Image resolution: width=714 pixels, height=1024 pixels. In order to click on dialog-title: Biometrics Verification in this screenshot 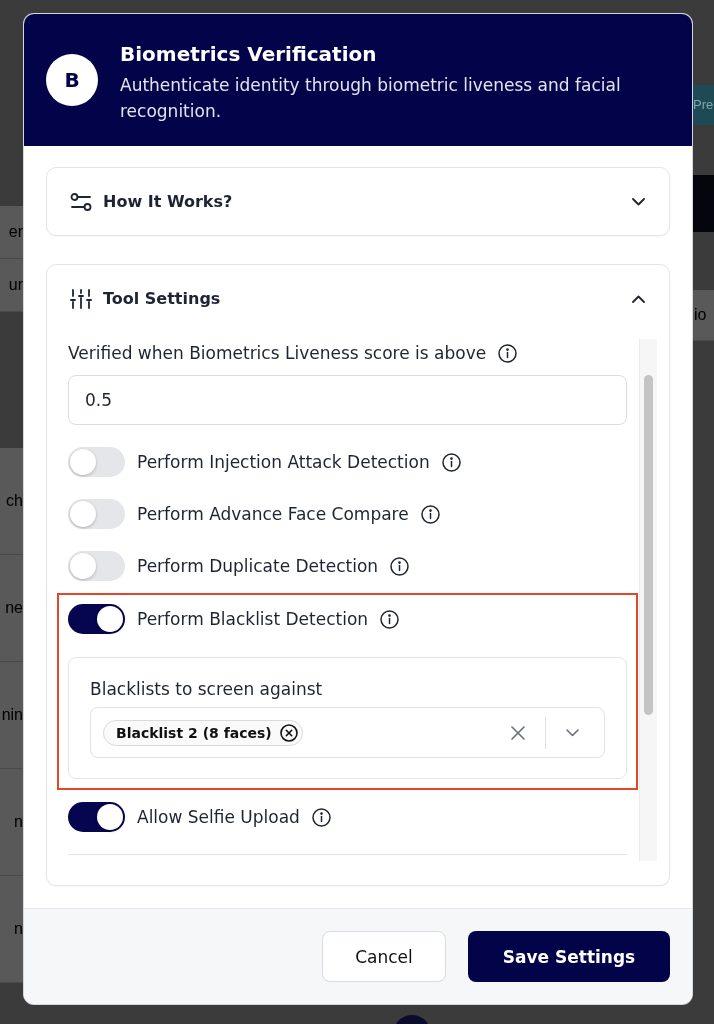, I will do `click(249, 53)`.